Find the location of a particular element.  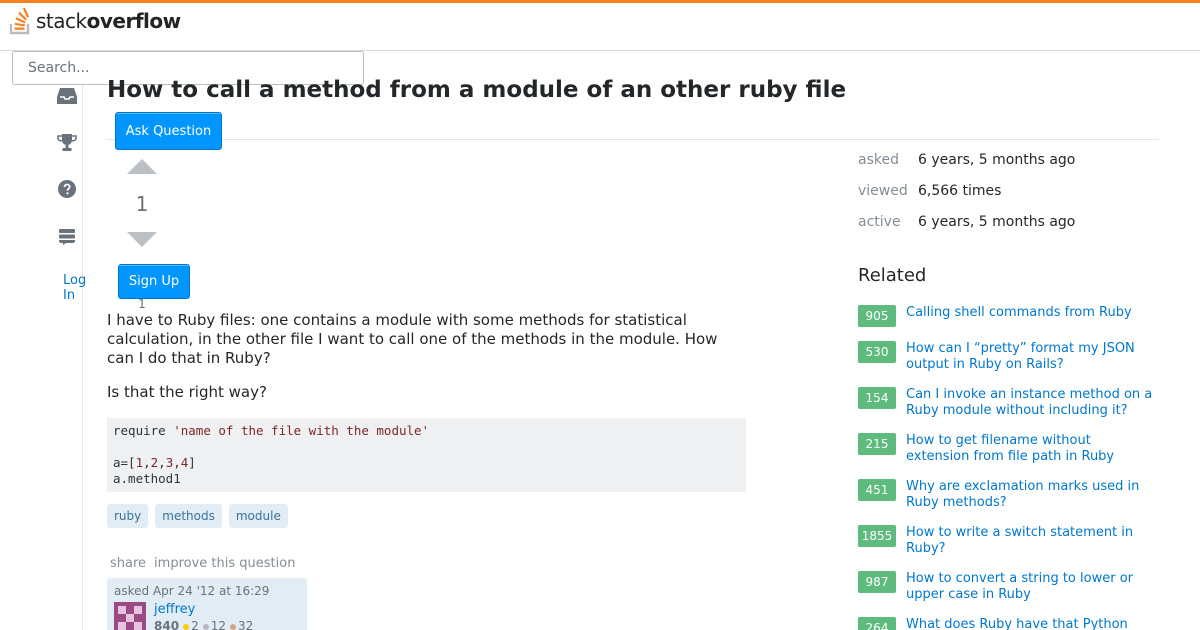

trophy-icon is located at coordinates (67, 142).